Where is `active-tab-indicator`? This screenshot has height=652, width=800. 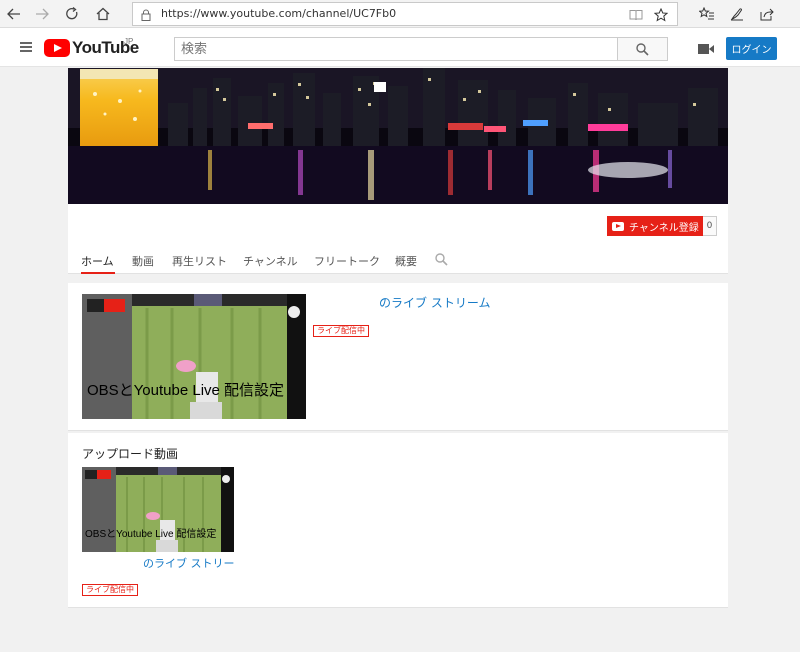 active-tab-indicator is located at coordinates (98, 273).